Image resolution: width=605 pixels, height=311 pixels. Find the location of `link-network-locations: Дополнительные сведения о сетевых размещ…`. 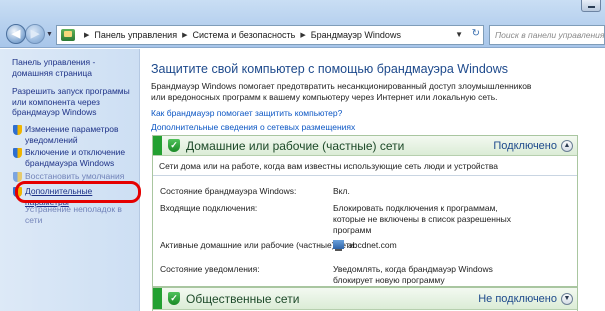

link-network-locations: Дополнительные сведения о сетевых размещ… is located at coordinates (253, 127).